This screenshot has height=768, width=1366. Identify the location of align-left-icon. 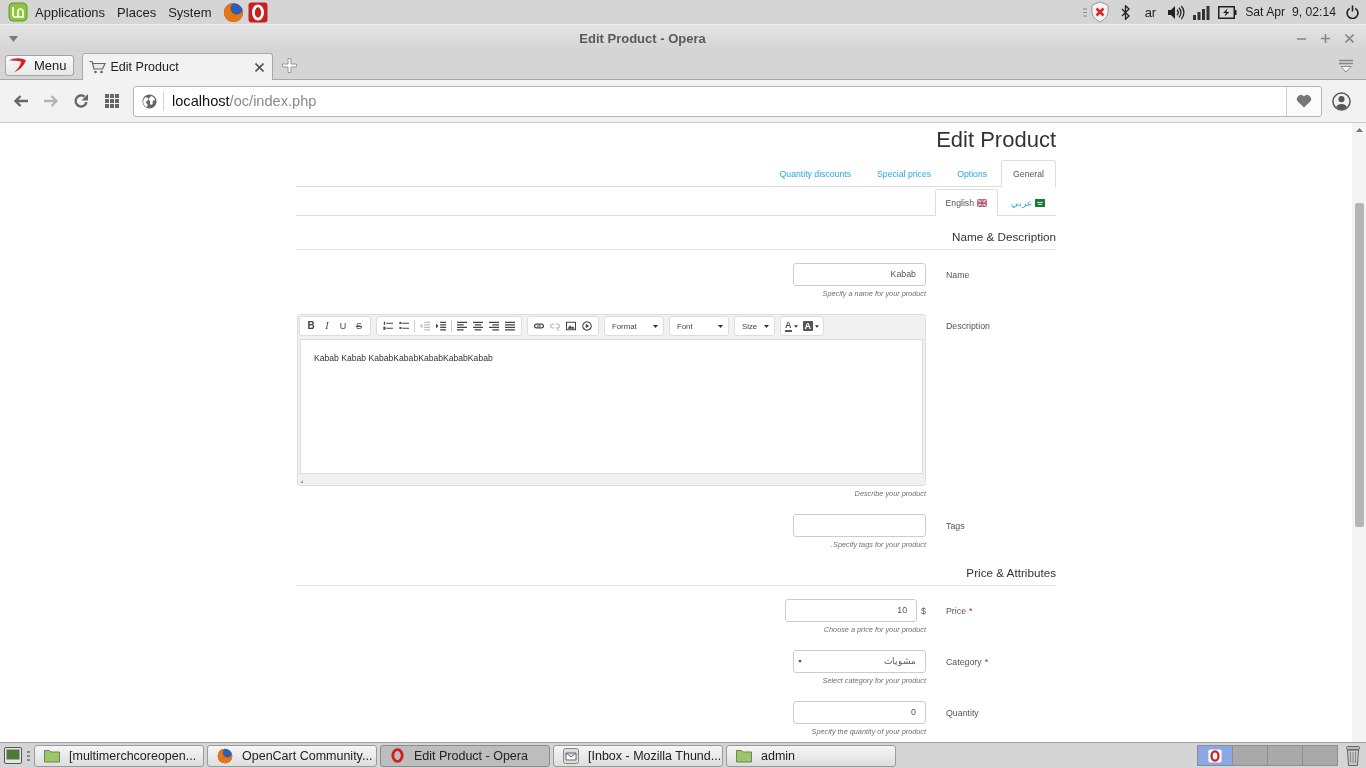
(462, 326).